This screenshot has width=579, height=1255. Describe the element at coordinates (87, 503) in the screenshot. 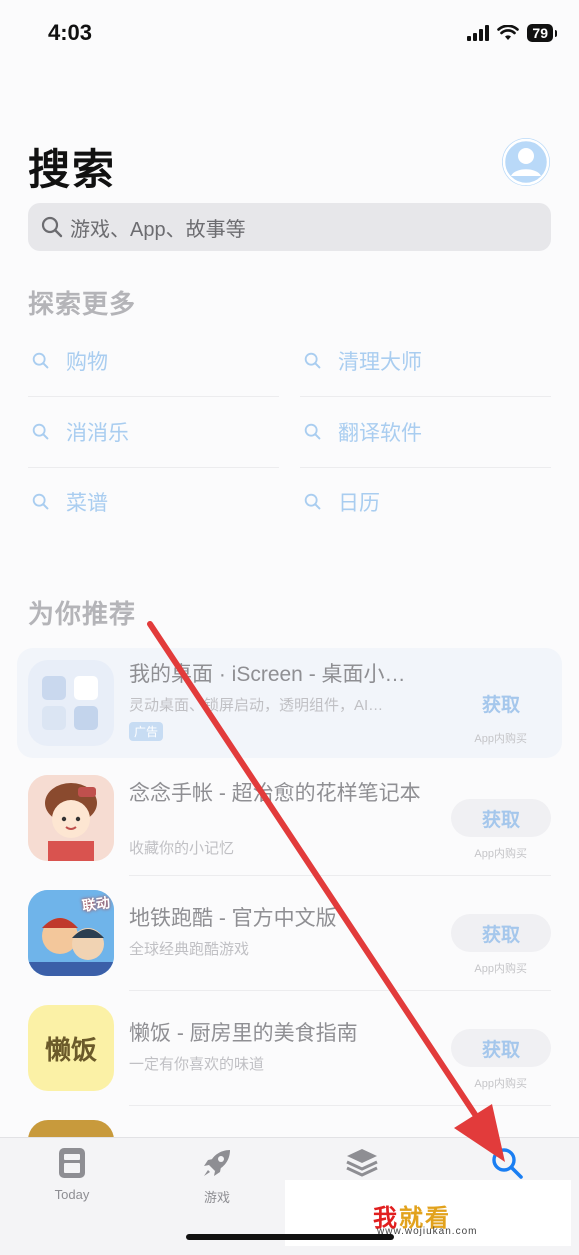

I see `explore-item-label: 菜谱` at that location.